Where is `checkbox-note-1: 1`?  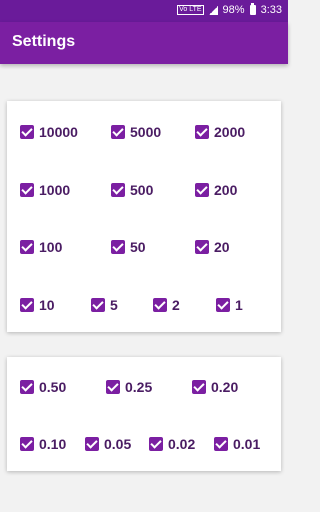
checkbox-note-1: 1 is located at coordinates (229, 305).